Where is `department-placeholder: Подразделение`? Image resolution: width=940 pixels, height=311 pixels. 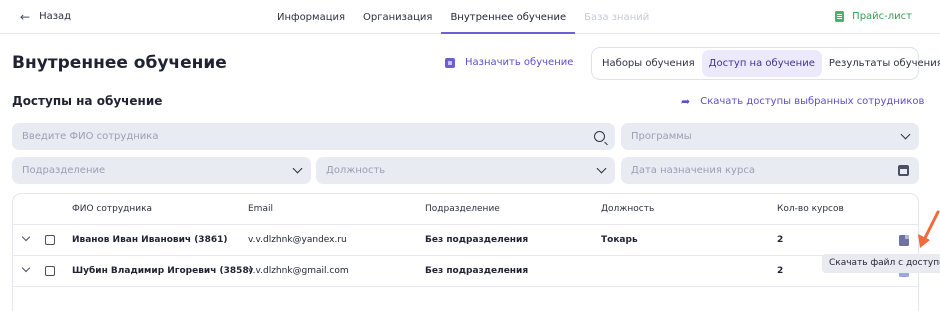 department-placeholder: Подразделение is located at coordinates (64, 170).